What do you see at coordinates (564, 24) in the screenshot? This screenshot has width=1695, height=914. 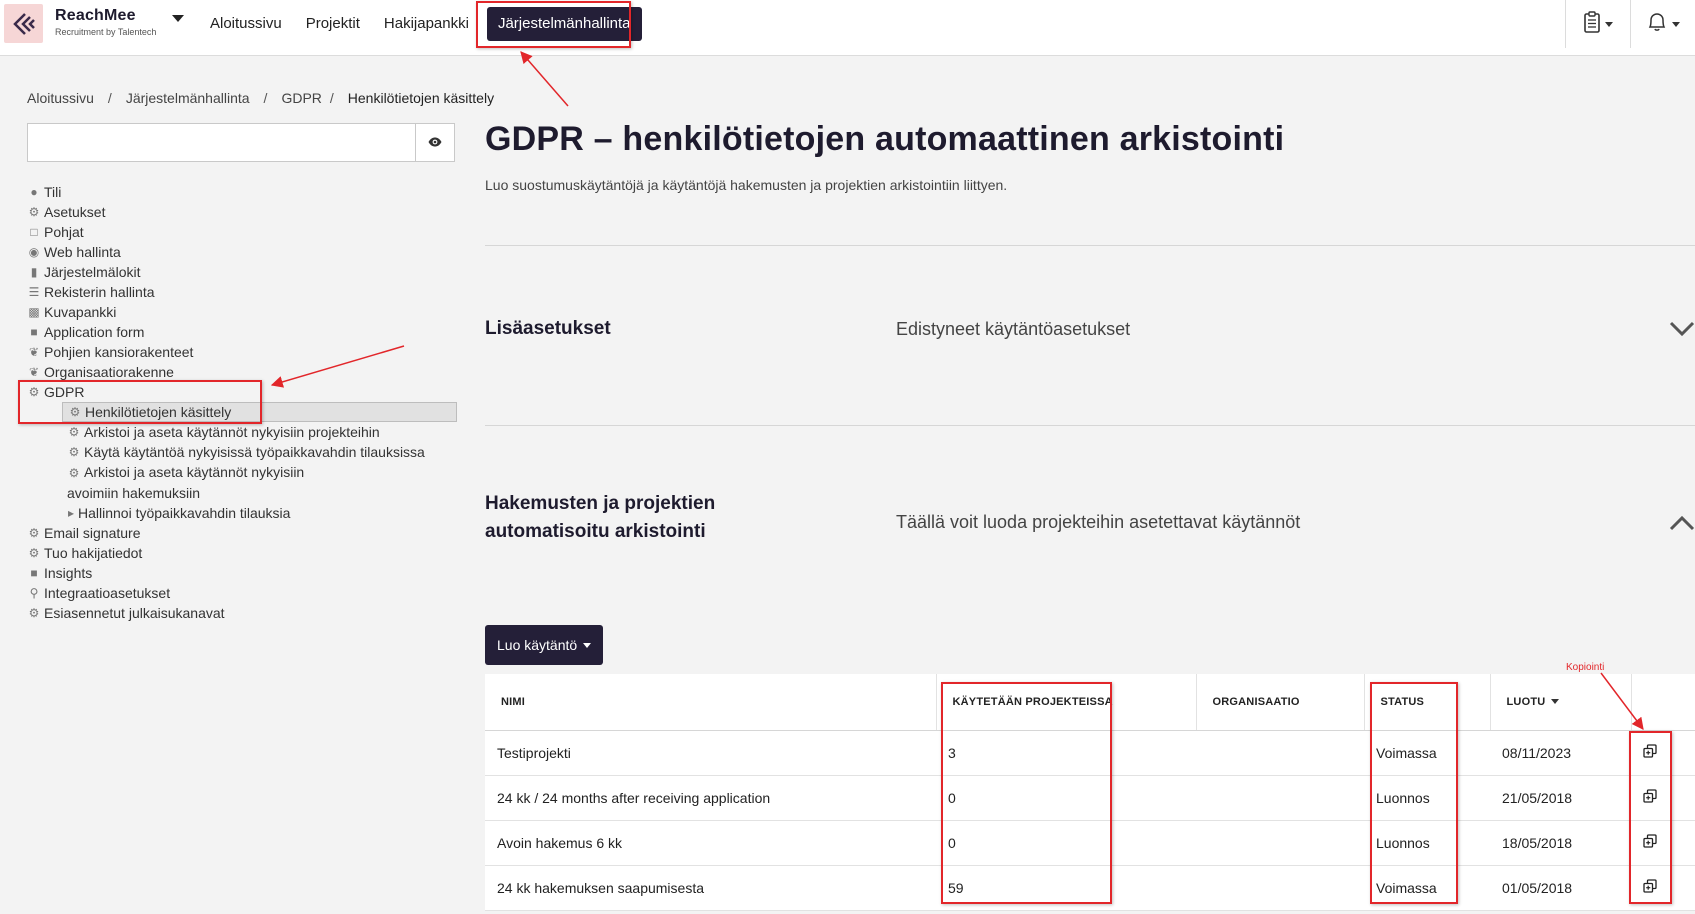 I see `nav-jarjestelmanhallinta: Järjestelmänhallinta` at bounding box center [564, 24].